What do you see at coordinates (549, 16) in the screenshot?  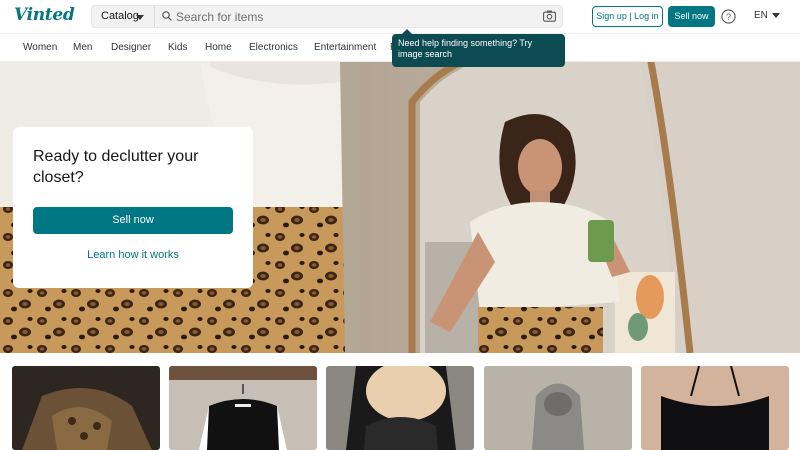 I see `camera-icon` at bounding box center [549, 16].